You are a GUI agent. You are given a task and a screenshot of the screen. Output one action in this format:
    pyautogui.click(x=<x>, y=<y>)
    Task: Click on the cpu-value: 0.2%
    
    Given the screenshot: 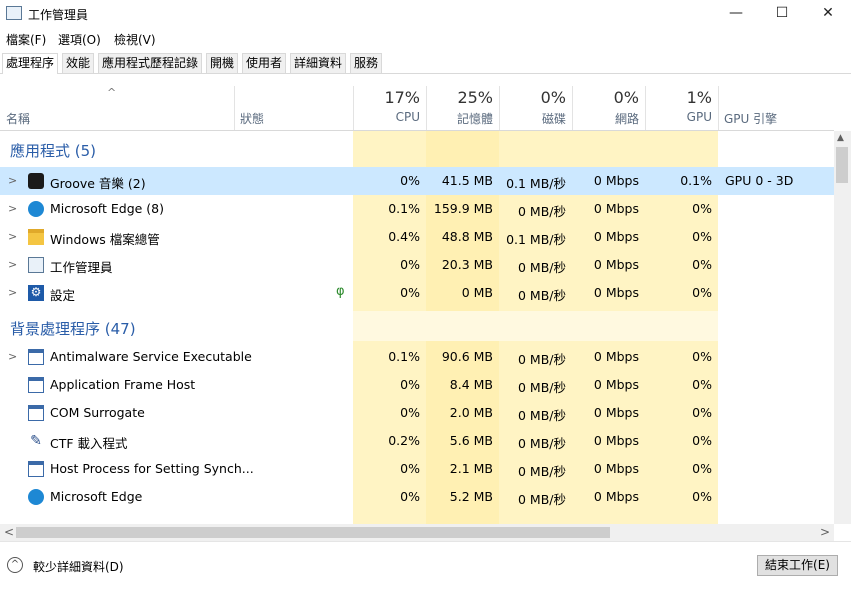 What is the action you would take?
    pyautogui.click(x=404, y=440)
    